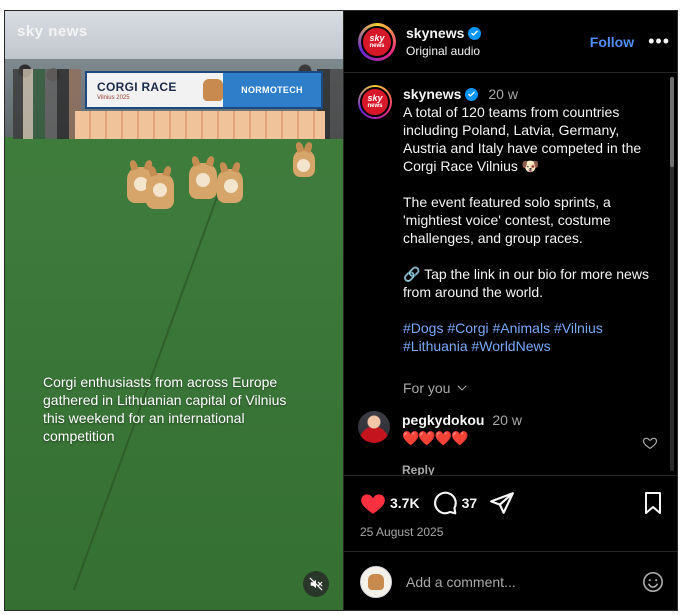  What do you see at coordinates (612, 42) in the screenshot?
I see `follow-button: Follow` at bounding box center [612, 42].